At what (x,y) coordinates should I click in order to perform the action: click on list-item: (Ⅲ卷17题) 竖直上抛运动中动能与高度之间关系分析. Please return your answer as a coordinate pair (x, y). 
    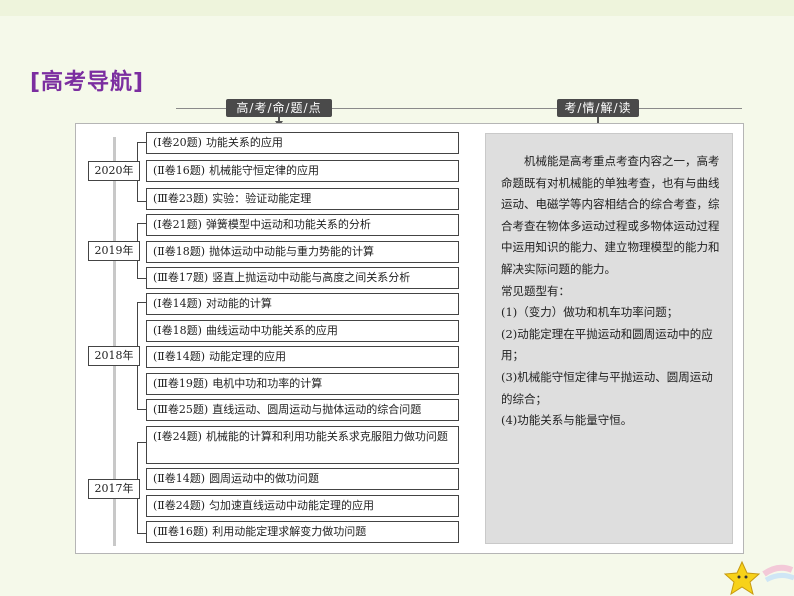
    Looking at the image, I should click on (302, 278).